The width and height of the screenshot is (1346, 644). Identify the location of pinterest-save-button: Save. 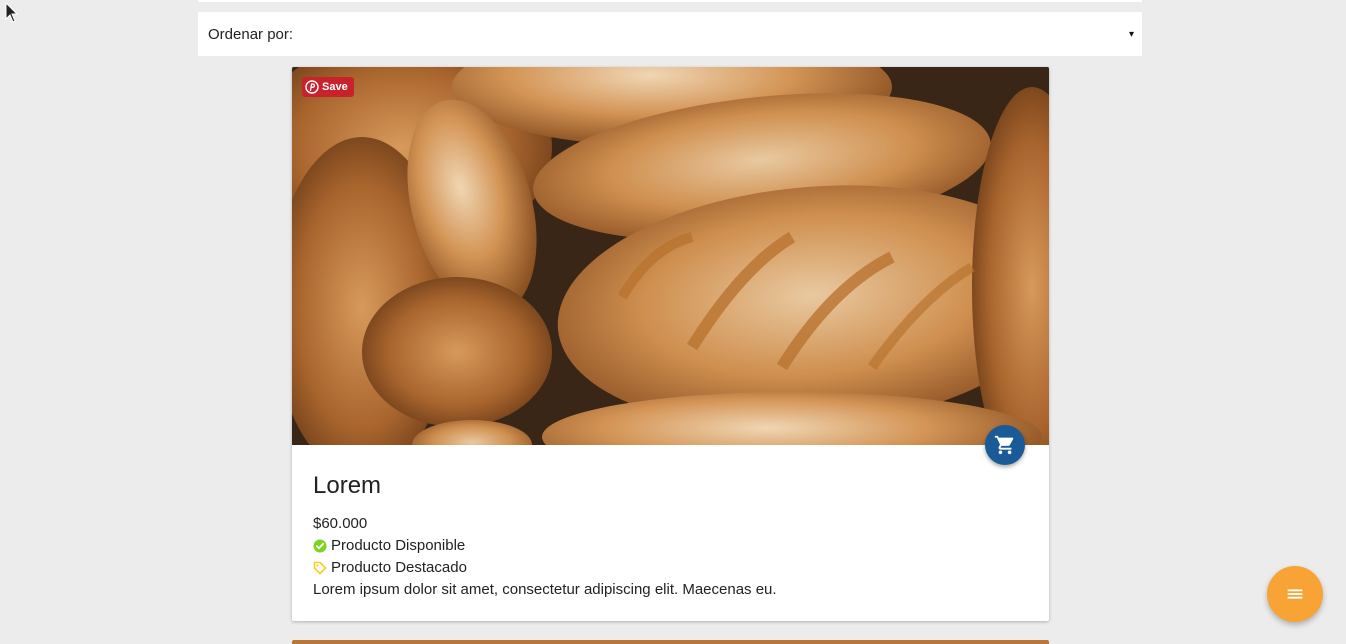
(328, 87).